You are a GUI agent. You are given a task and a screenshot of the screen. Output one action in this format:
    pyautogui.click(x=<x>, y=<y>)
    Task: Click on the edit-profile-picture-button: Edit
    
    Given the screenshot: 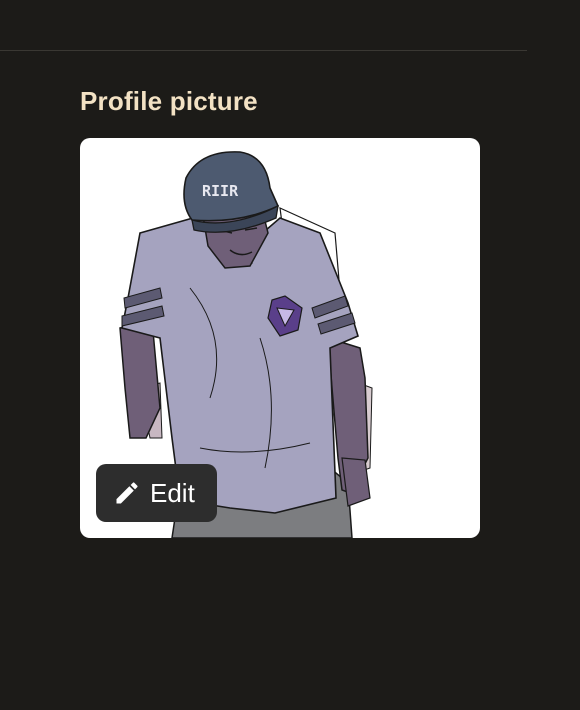 What is the action you would take?
    pyautogui.click(x=156, y=493)
    